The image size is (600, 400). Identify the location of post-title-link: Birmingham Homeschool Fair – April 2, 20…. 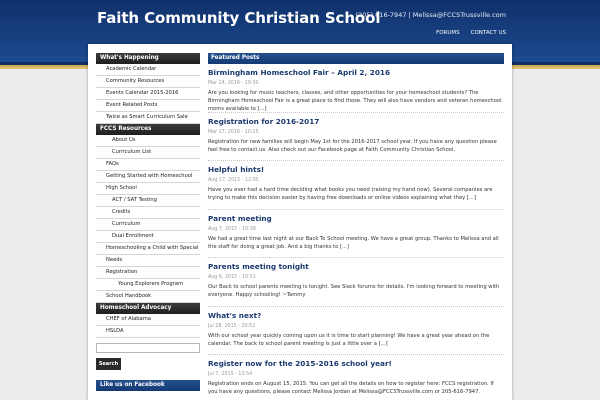
(356, 72).